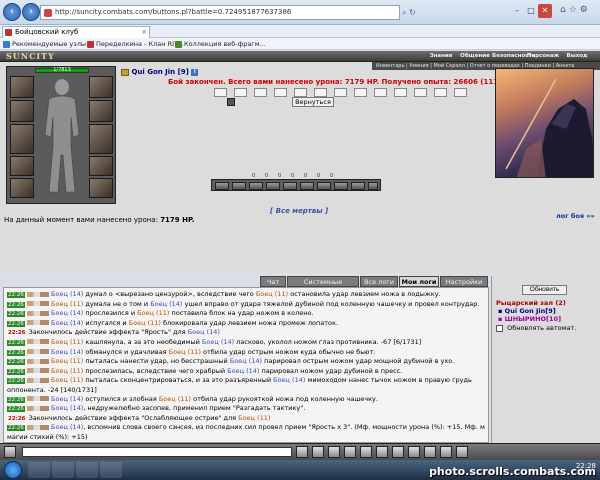 This screenshot has width=600, height=480. I want to click on smile-icon, so click(10, 452).